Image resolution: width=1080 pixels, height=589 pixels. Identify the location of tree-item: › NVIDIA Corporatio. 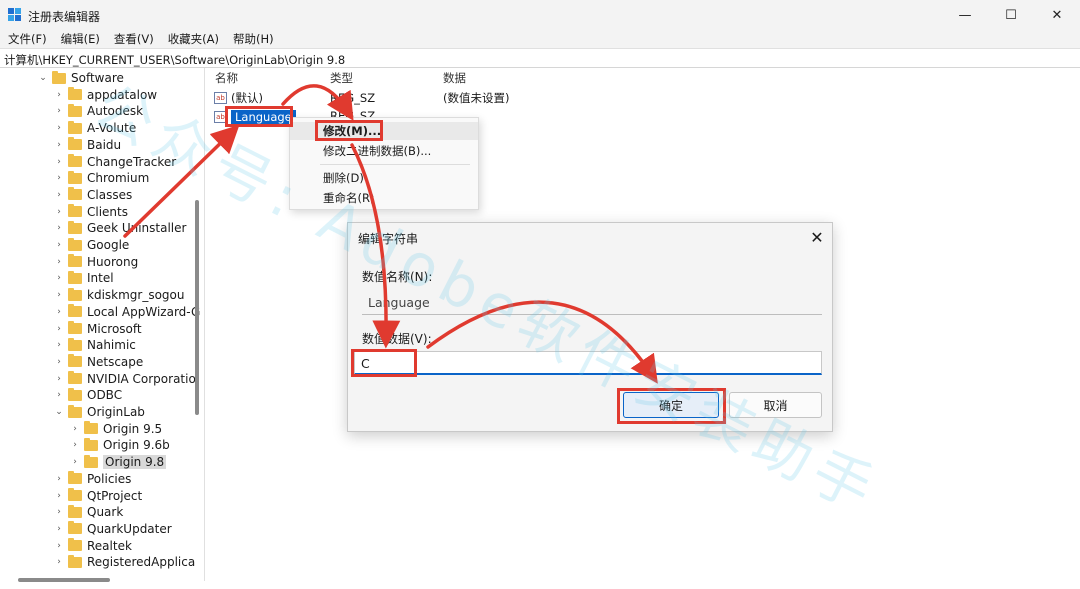
(125, 379).